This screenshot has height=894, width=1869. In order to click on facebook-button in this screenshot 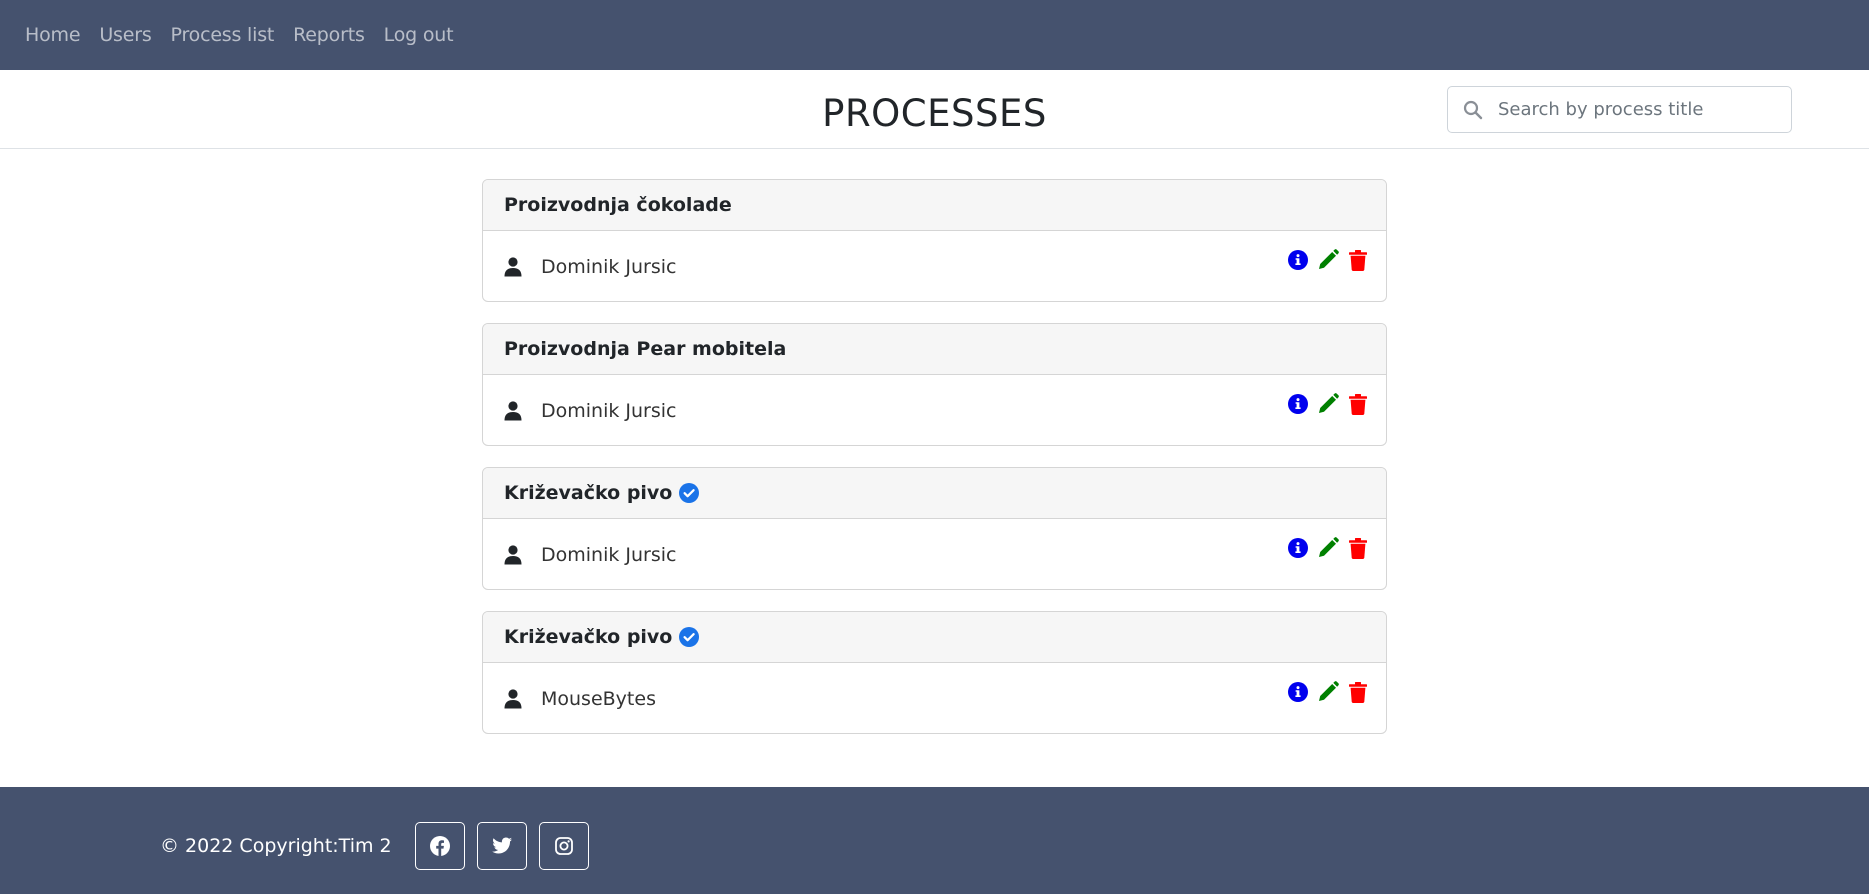, I will do `click(440, 846)`.